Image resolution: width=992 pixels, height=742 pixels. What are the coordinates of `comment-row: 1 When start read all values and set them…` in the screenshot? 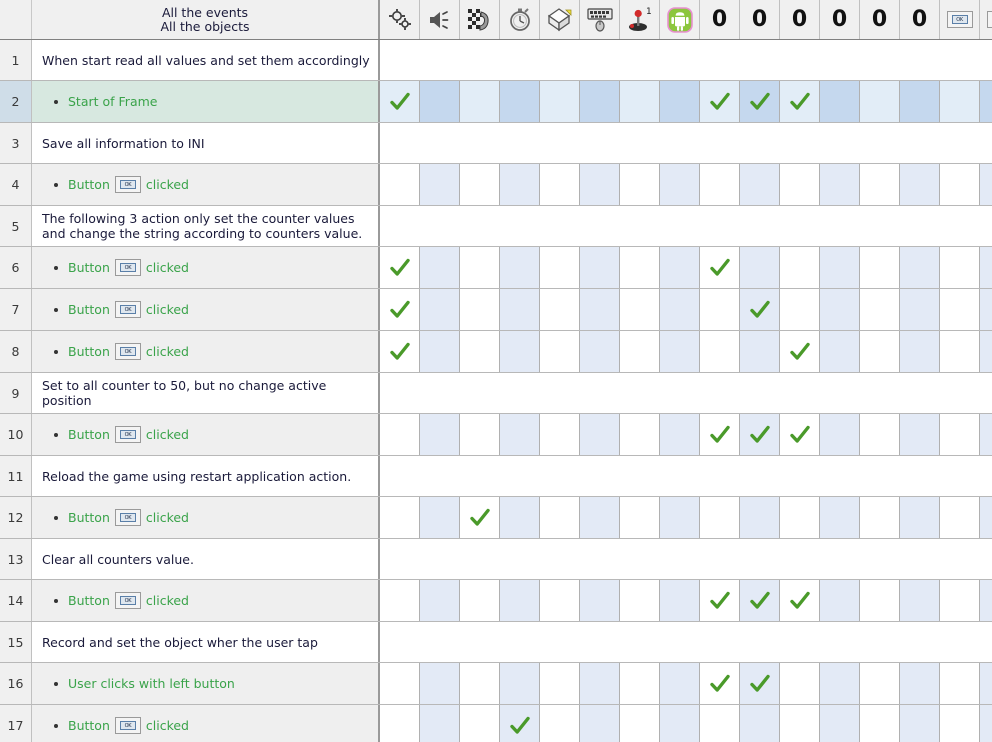 It's located at (496, 60).